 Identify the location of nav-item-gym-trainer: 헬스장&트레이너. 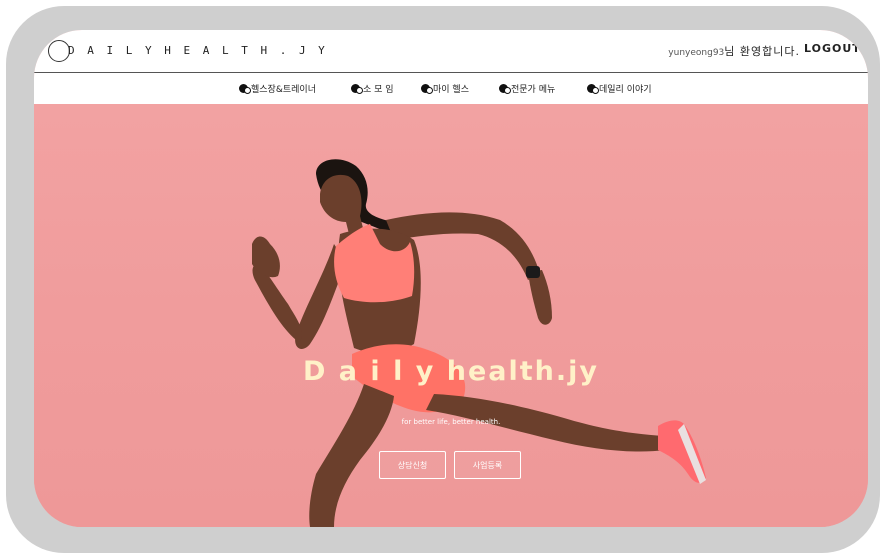
(277, 88).